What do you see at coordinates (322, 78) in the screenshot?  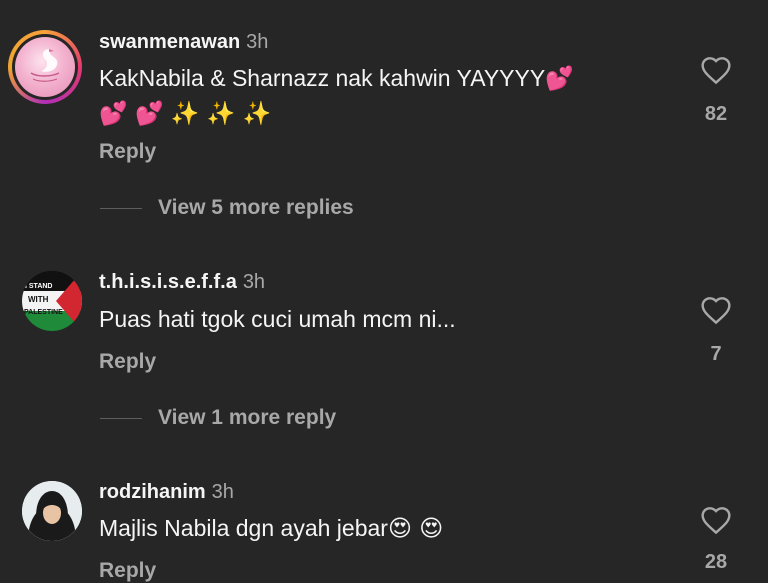 I see `comment-text-line: KakNabila & Sharnazz nak kahwin YAYYYY` at bounding box center [322, 78].